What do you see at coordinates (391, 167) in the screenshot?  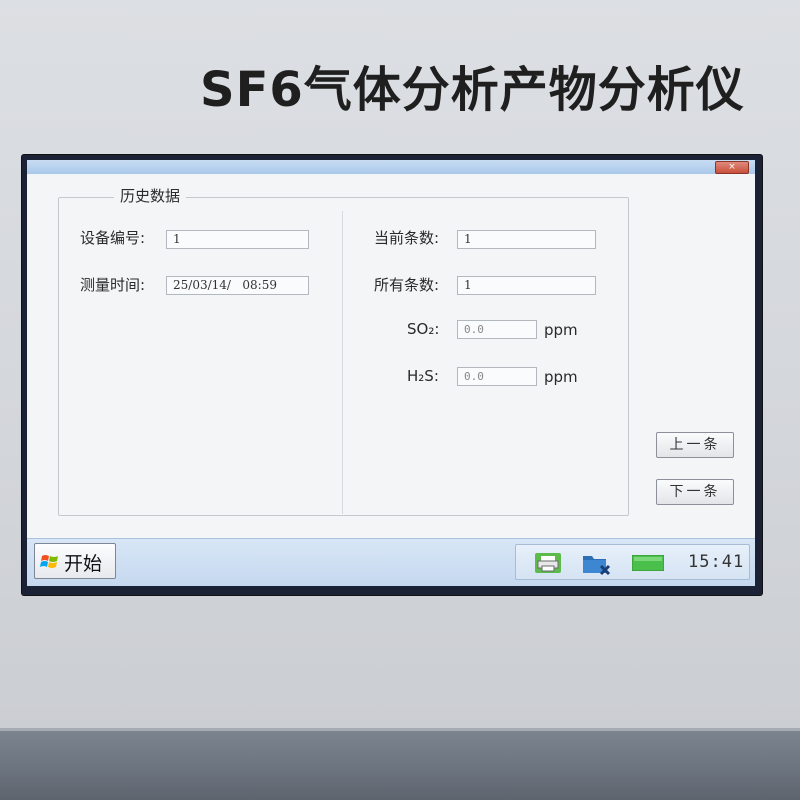 I see `window-titlebar: ×` at bounding box center [391, 167].